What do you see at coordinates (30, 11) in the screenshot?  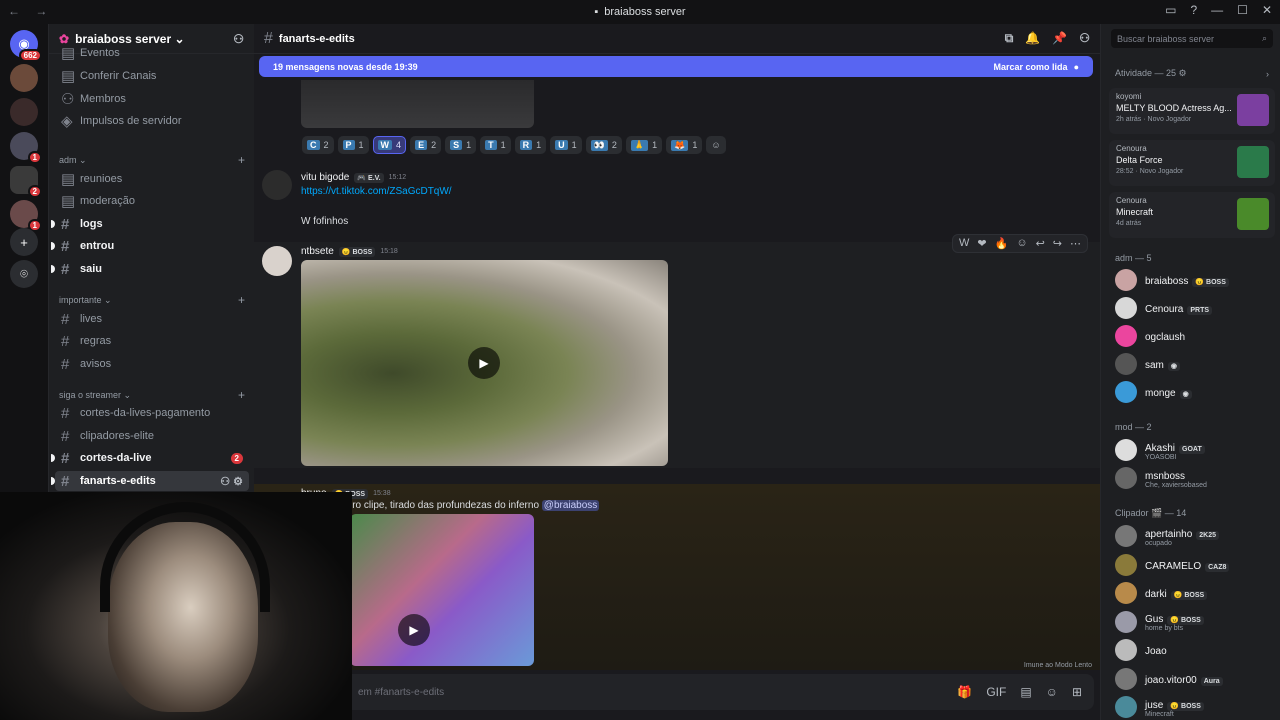 I see `back-forward-icons: ← →` at bounding box center [30, 11].